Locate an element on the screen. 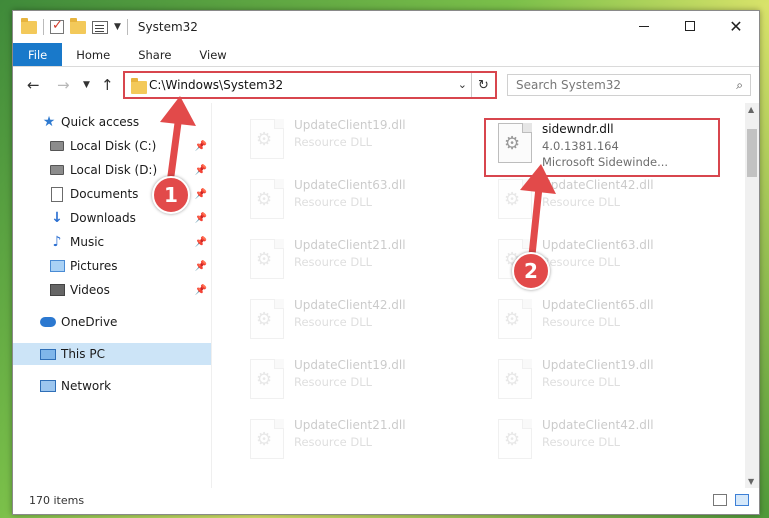 Image resolution: width=769 pixels, height=518 pixels. minimize-icon is located at coordinates (644, 26).